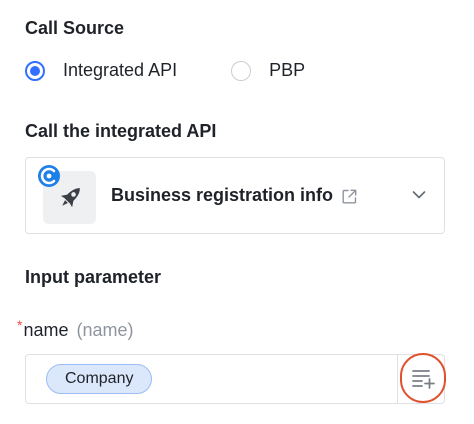  I want to click on param-alias: (name), so click(105, 330).